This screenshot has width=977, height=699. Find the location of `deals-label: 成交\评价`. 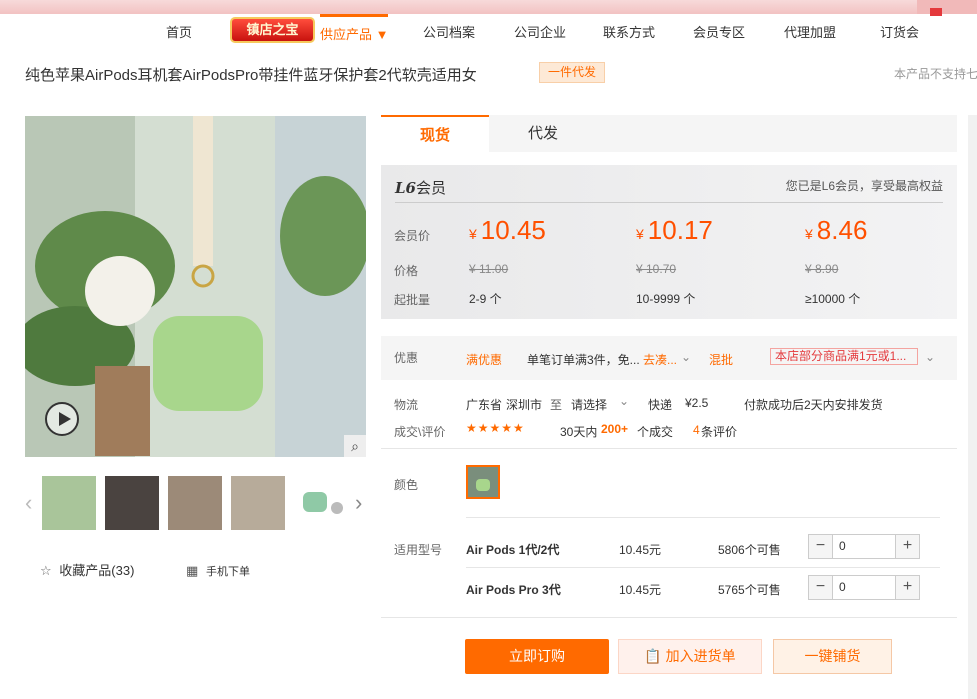

deals-label: 成交\评价 is located at coordinates (420, 432).